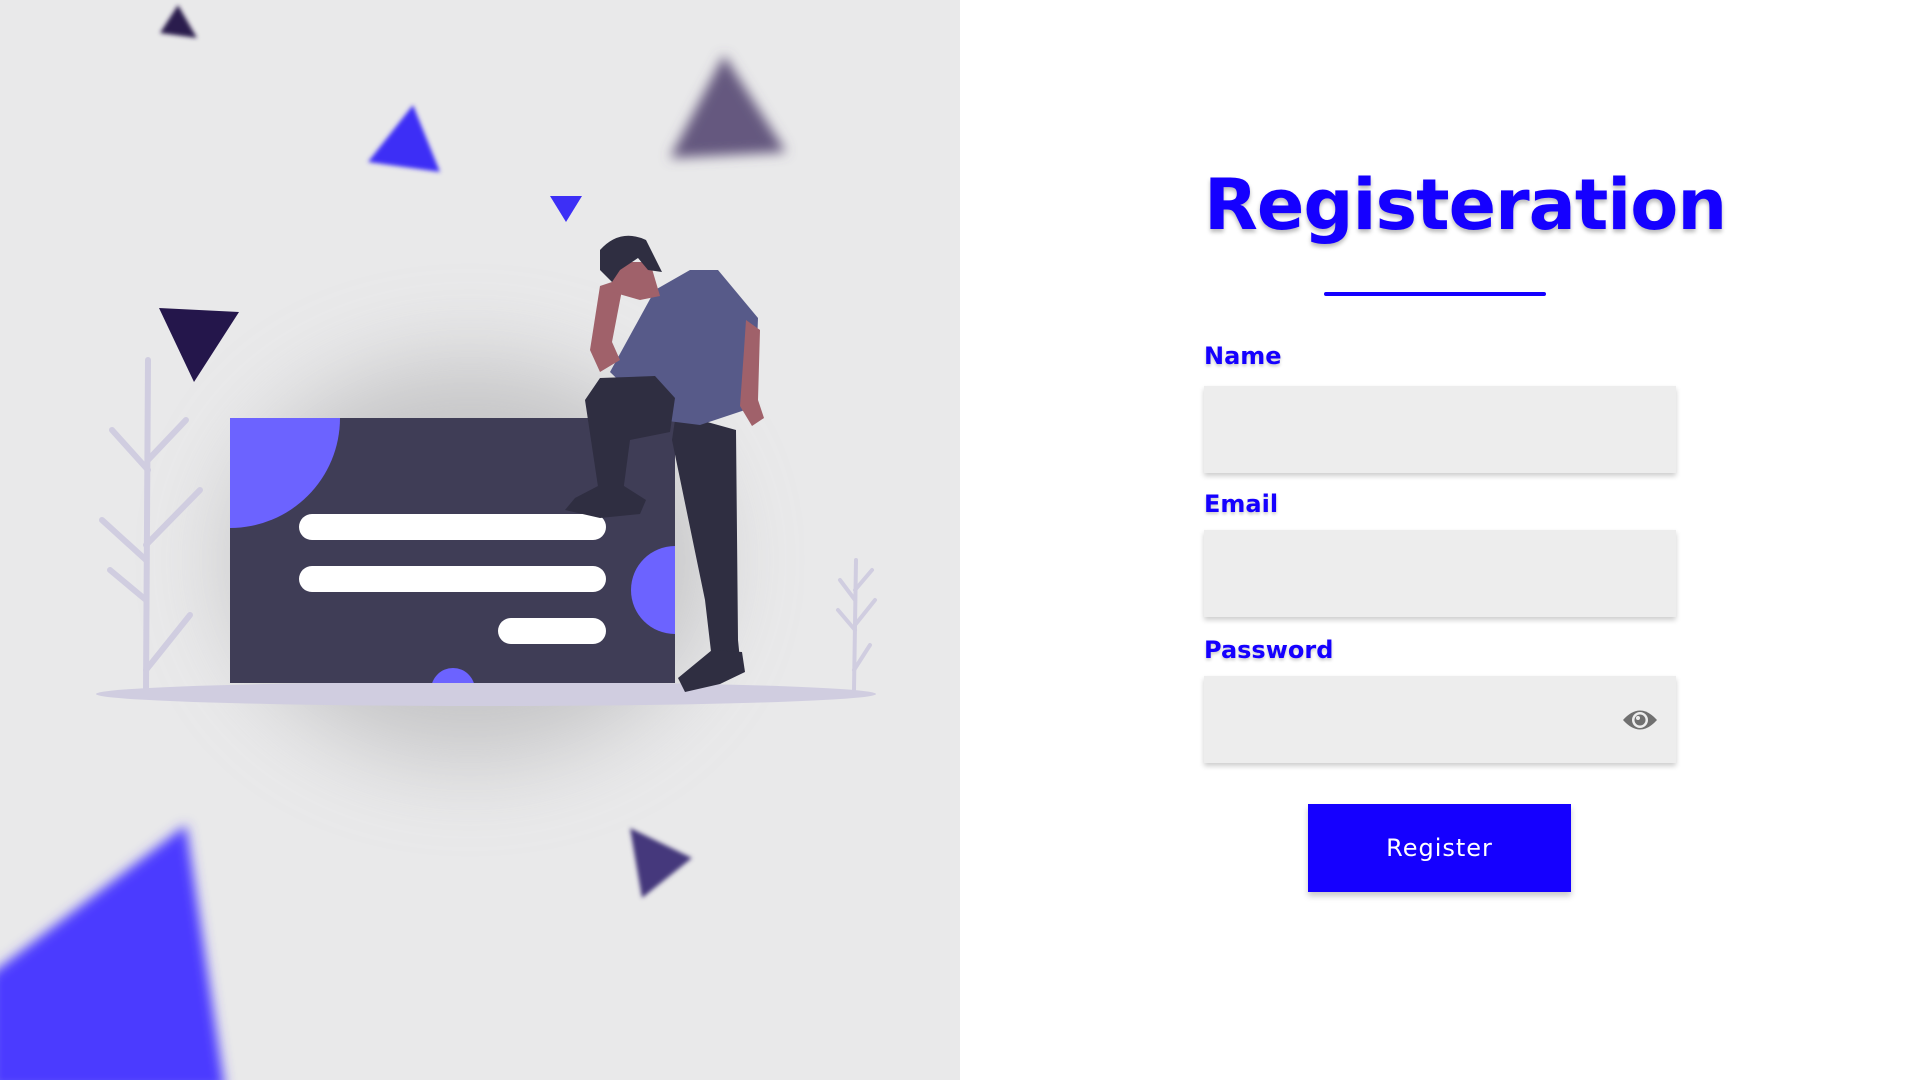  Describe the element at coordinates (1243, 356) in the screenshot. I see `name-label: Name` at that location.